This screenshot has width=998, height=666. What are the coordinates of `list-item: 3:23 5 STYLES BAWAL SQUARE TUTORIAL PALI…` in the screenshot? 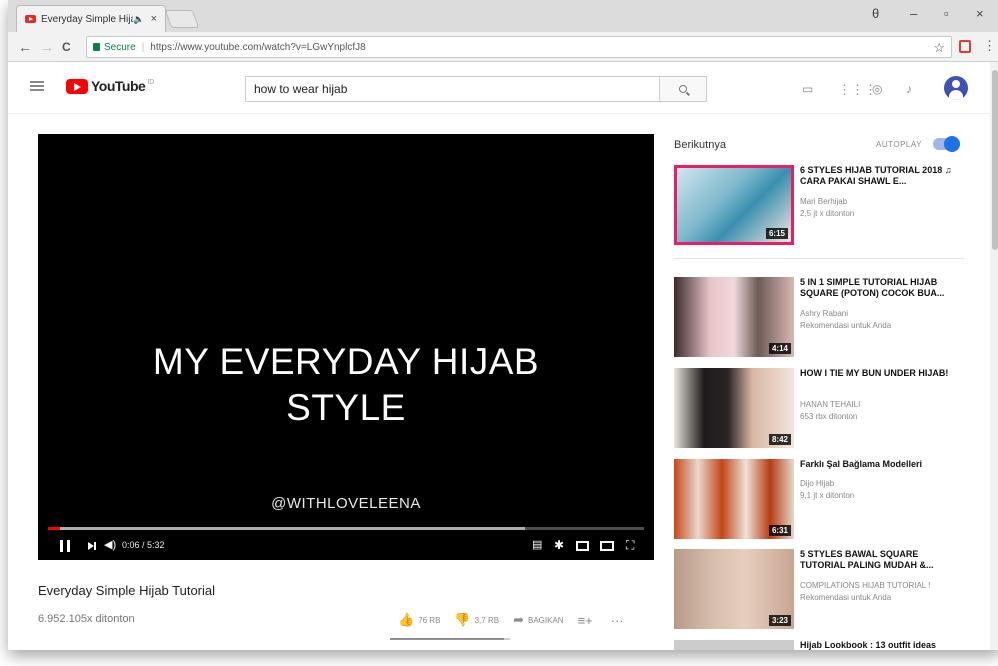 It's located at (824, 591).